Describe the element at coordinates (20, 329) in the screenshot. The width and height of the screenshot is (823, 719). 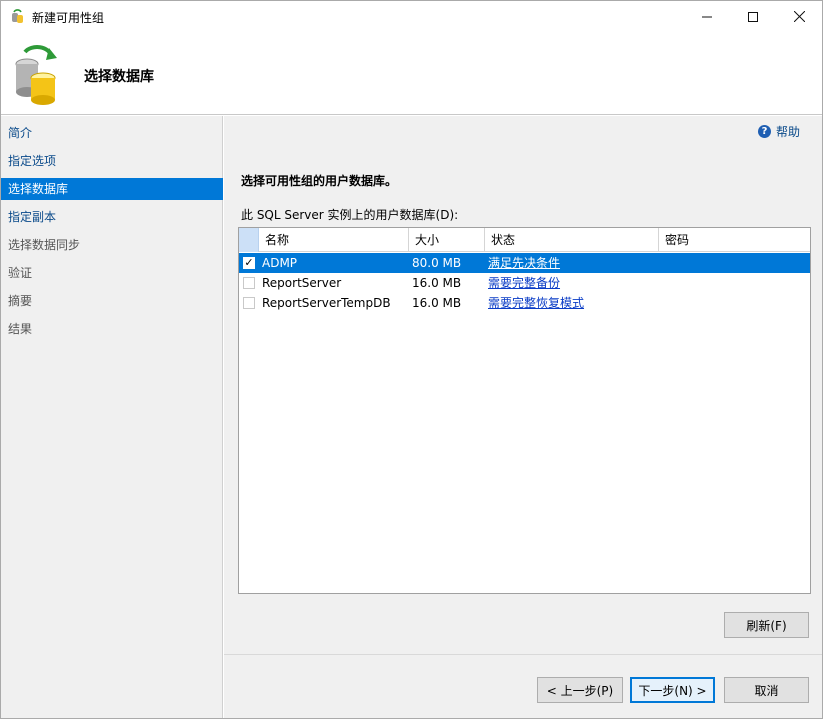
I see `nav-item-results: 结果` at that location.